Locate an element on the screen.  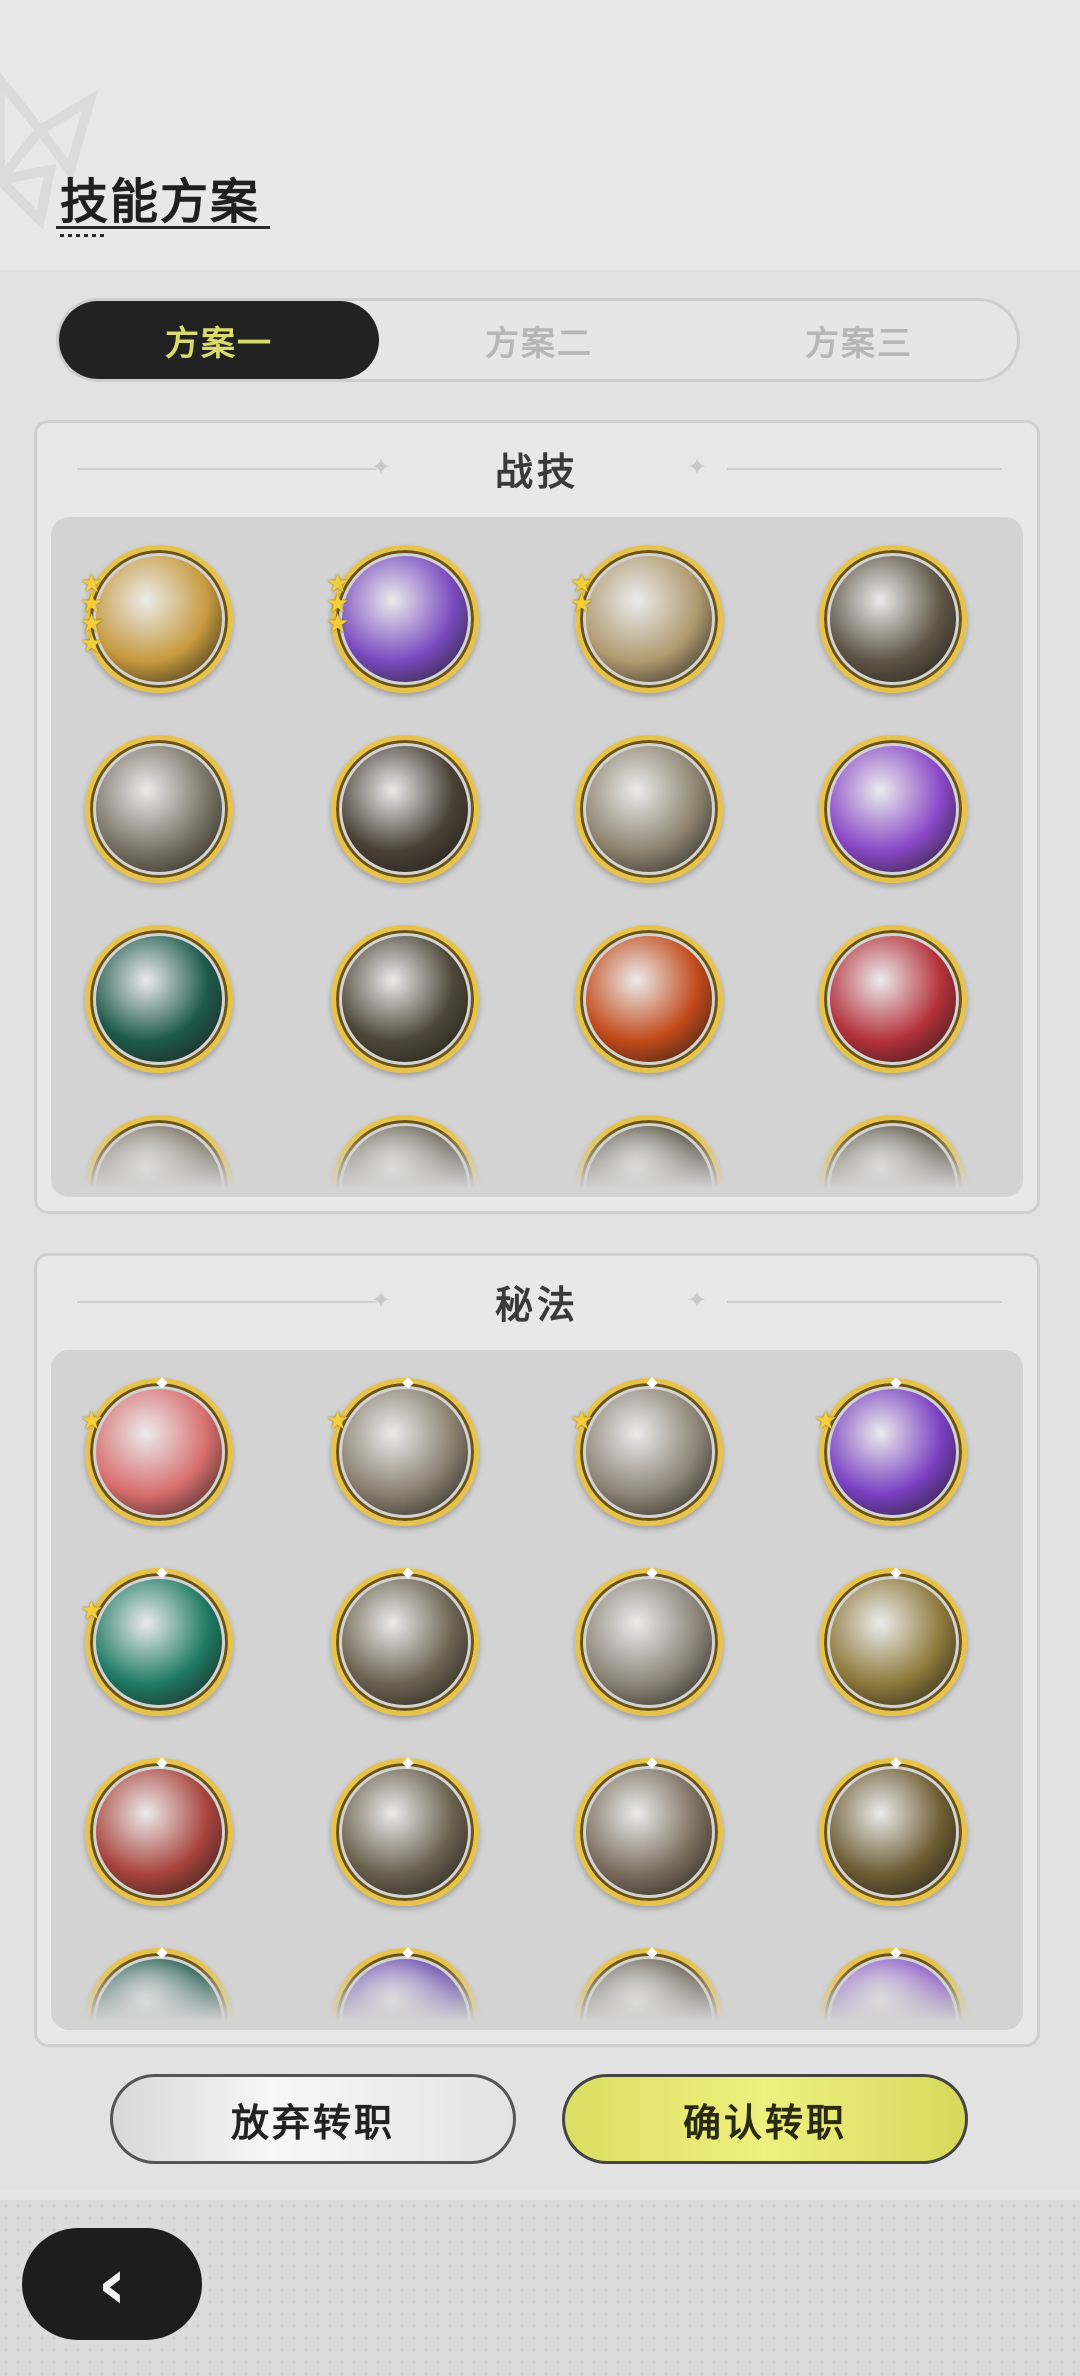
confirm-class-change-button: 确认转职 is located at coordinates (765, 2119).